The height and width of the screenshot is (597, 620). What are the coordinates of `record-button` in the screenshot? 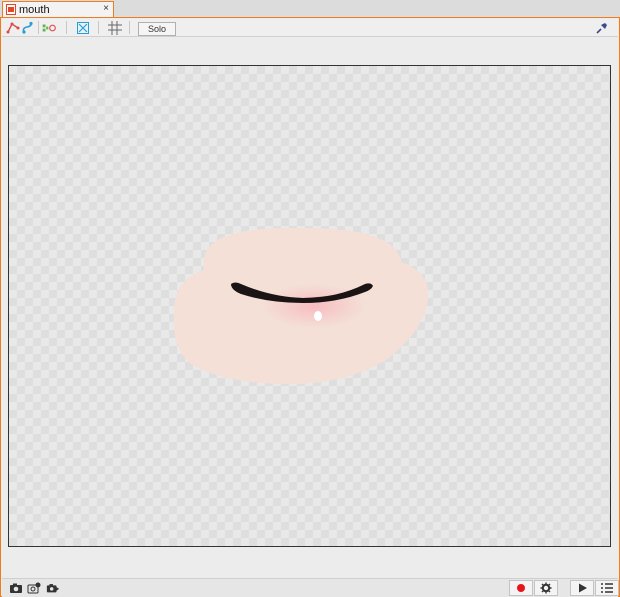 It's located at (521, 588).